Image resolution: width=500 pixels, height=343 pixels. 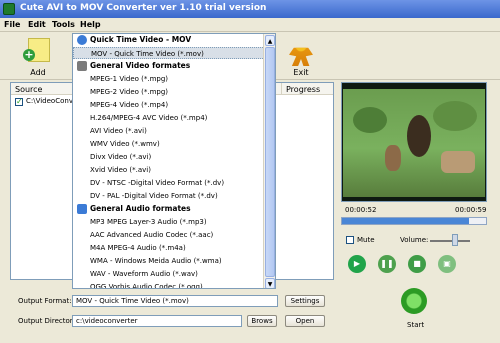 What do you see at coordinates (281, 89) in the screenshot?
I see `column-separator` at bounding box center [281, 89].